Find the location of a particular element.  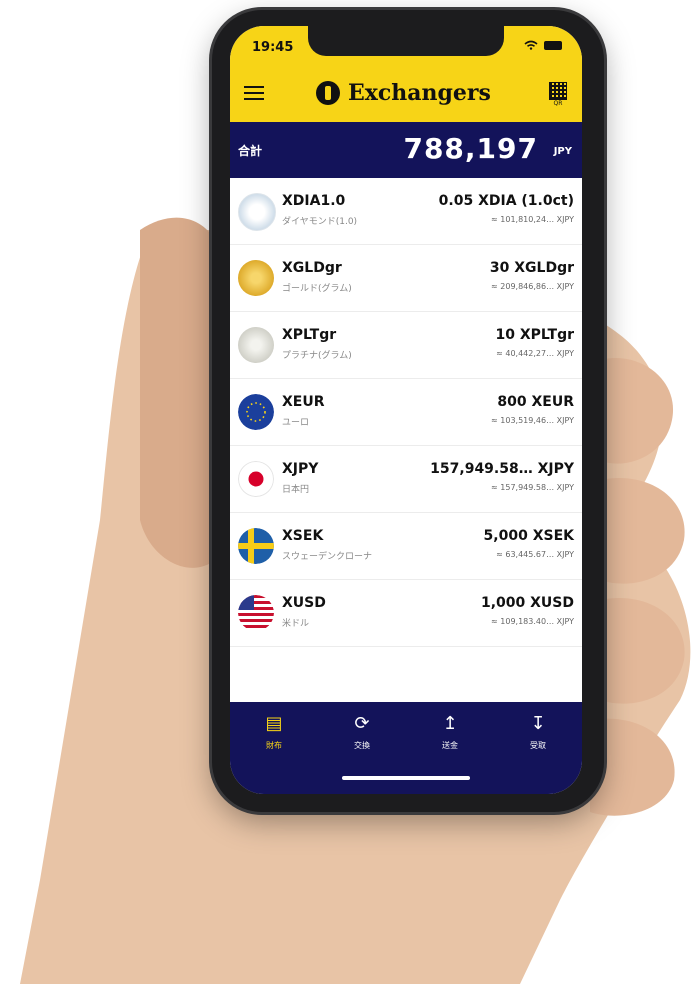

brand: Exchangers is located at coordinates (403, 93).